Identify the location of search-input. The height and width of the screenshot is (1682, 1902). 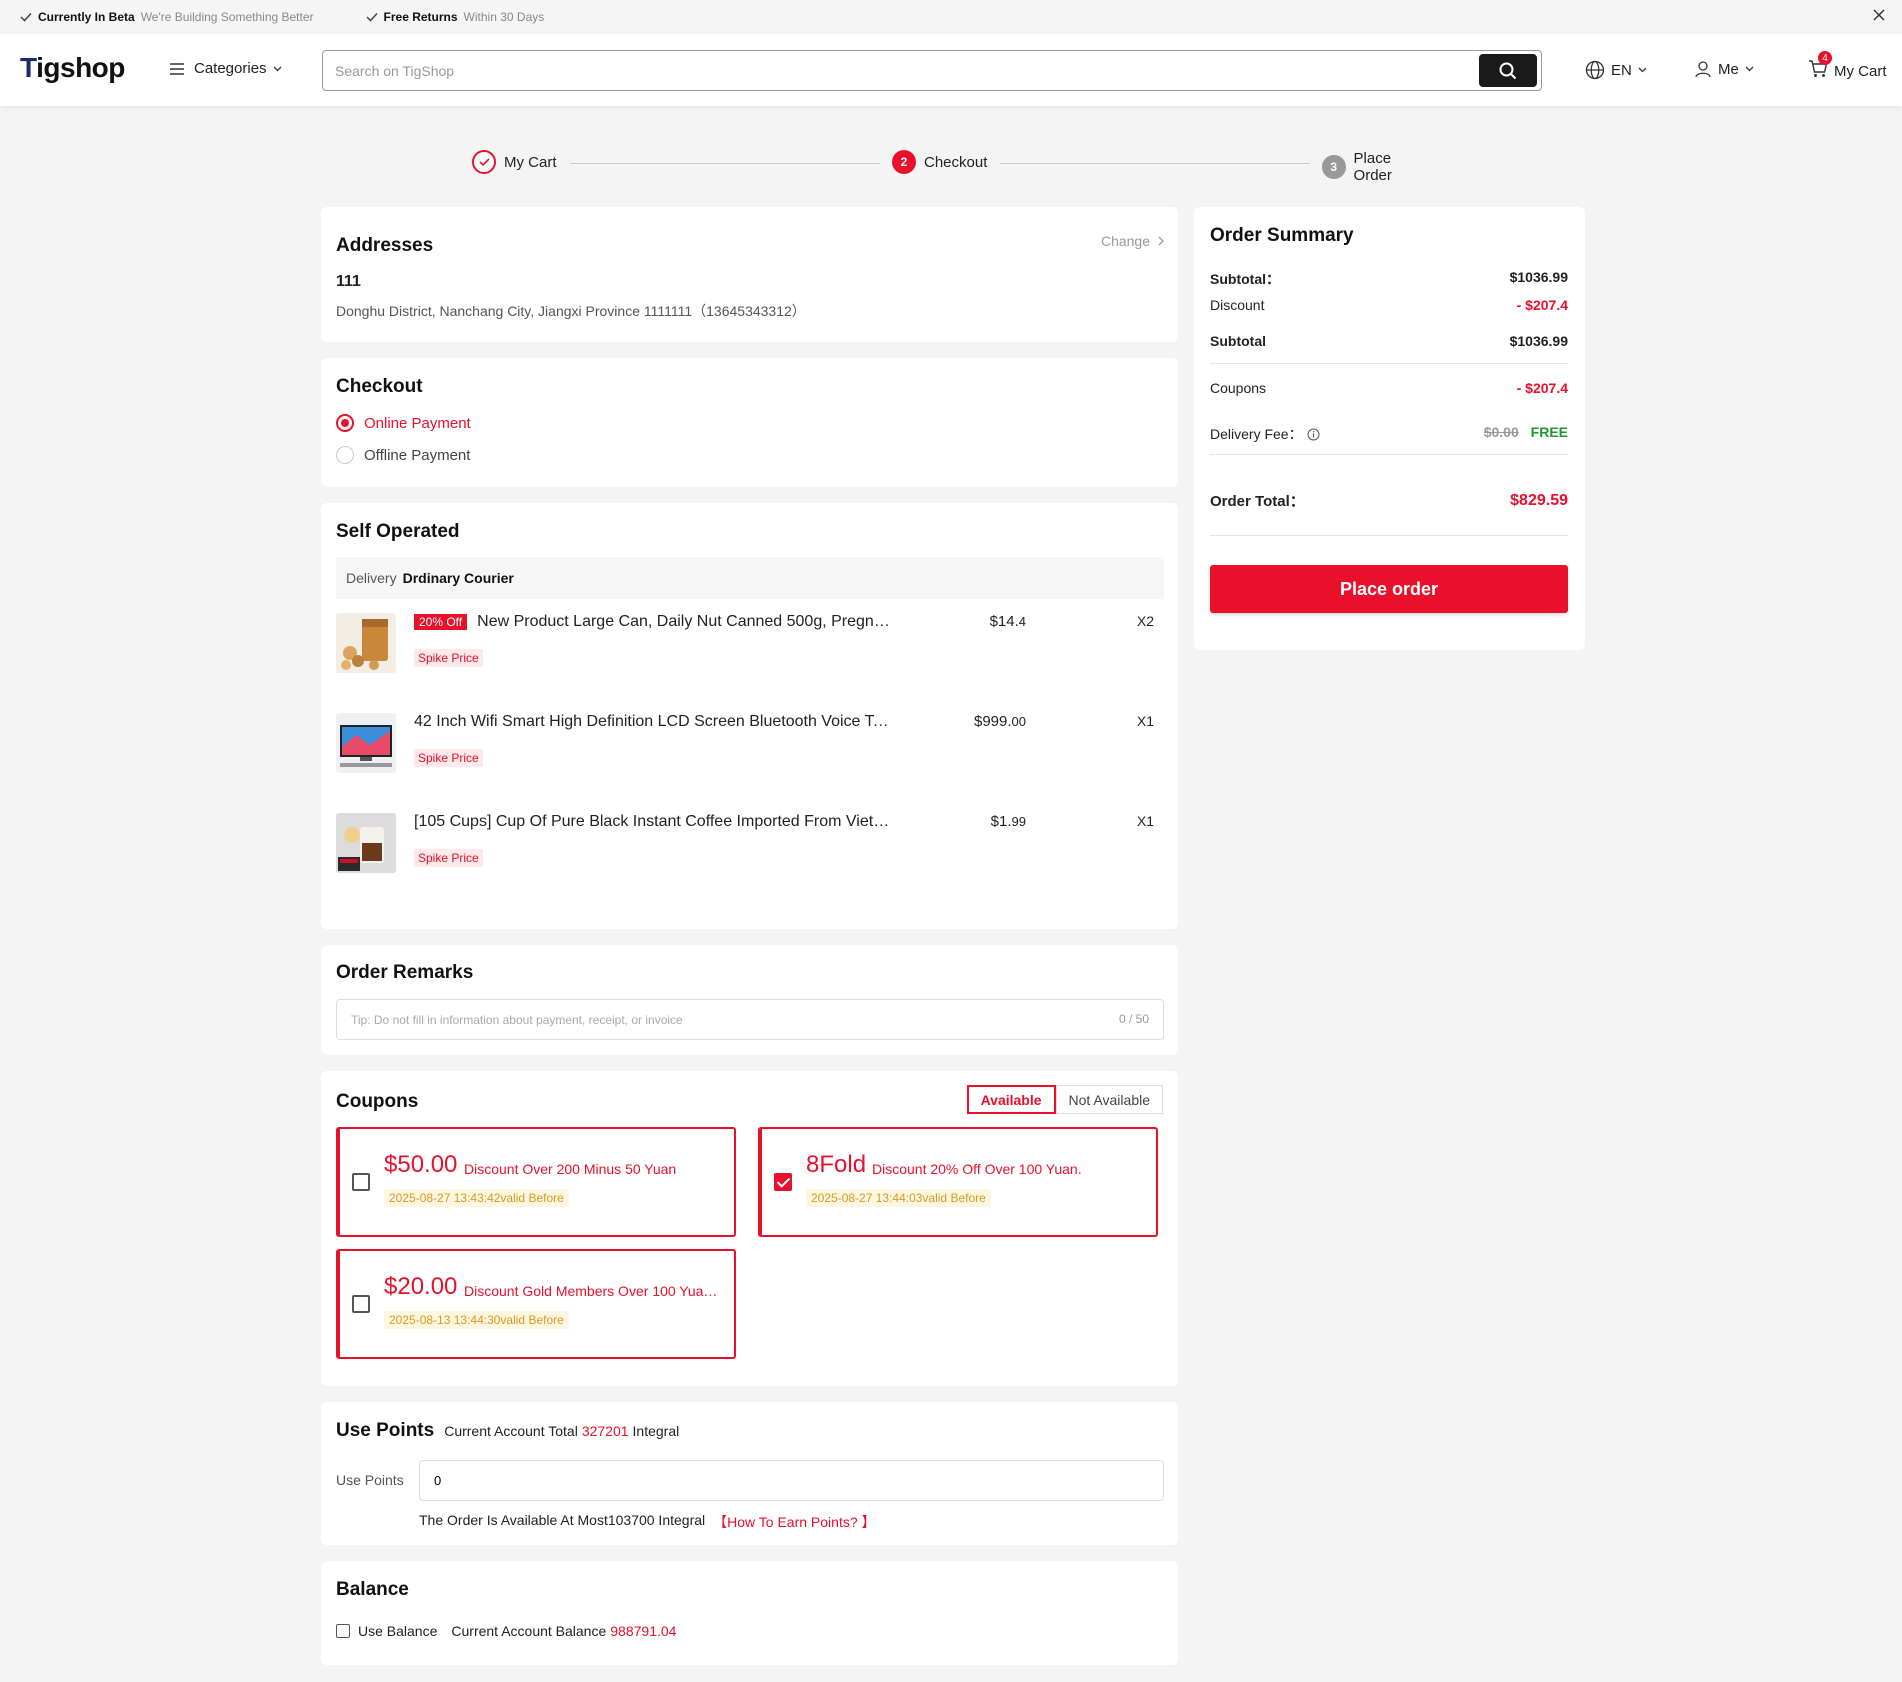
(873, 70).